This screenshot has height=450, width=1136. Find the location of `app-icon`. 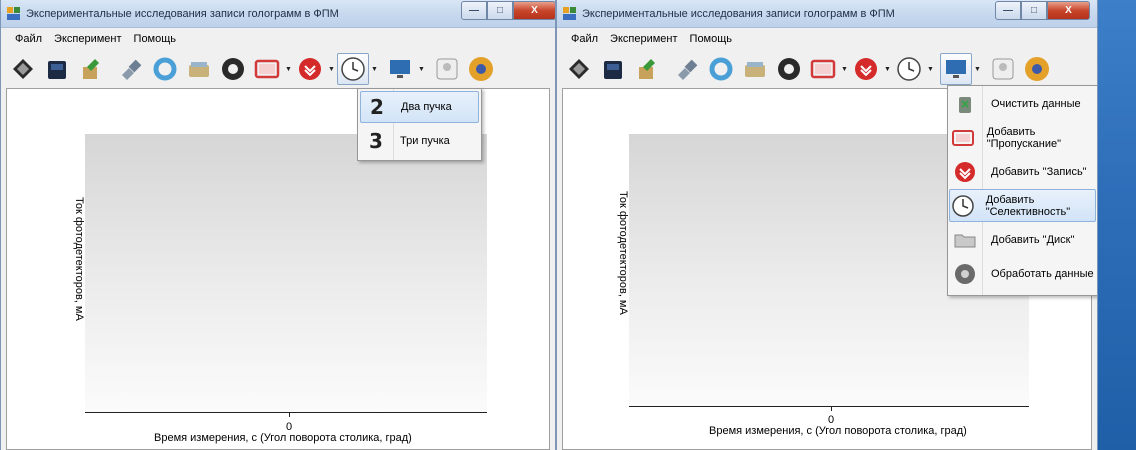

app-icon is located at coordinates (14, 13).